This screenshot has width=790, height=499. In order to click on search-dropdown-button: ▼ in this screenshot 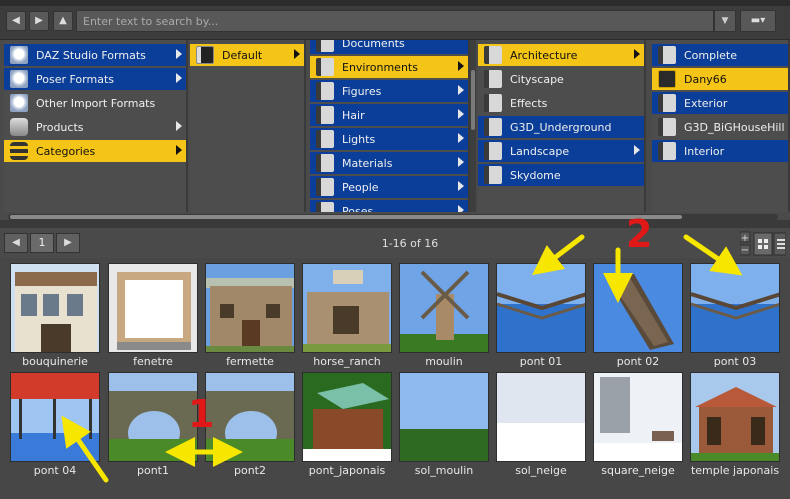, I will do `click(725, 21)`.